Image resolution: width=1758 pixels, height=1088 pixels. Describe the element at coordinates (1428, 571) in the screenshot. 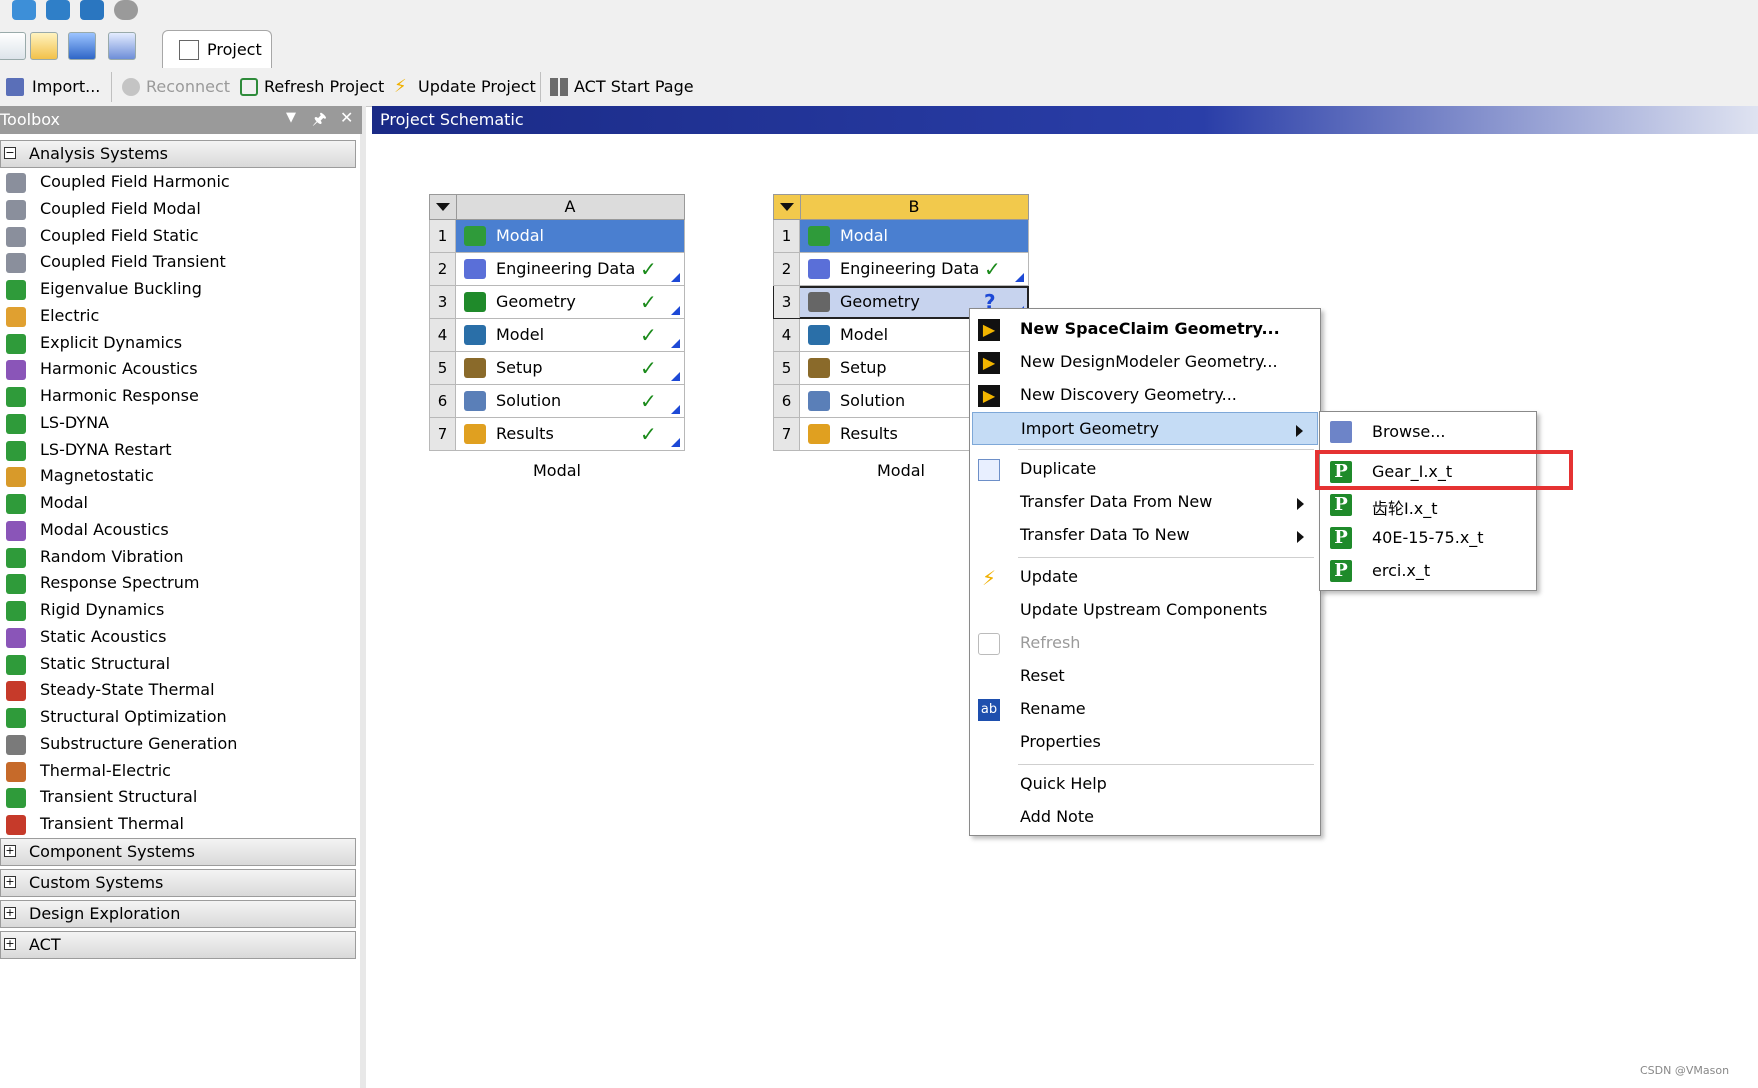

I see `submenu-file: P erci.x_t` at that location.